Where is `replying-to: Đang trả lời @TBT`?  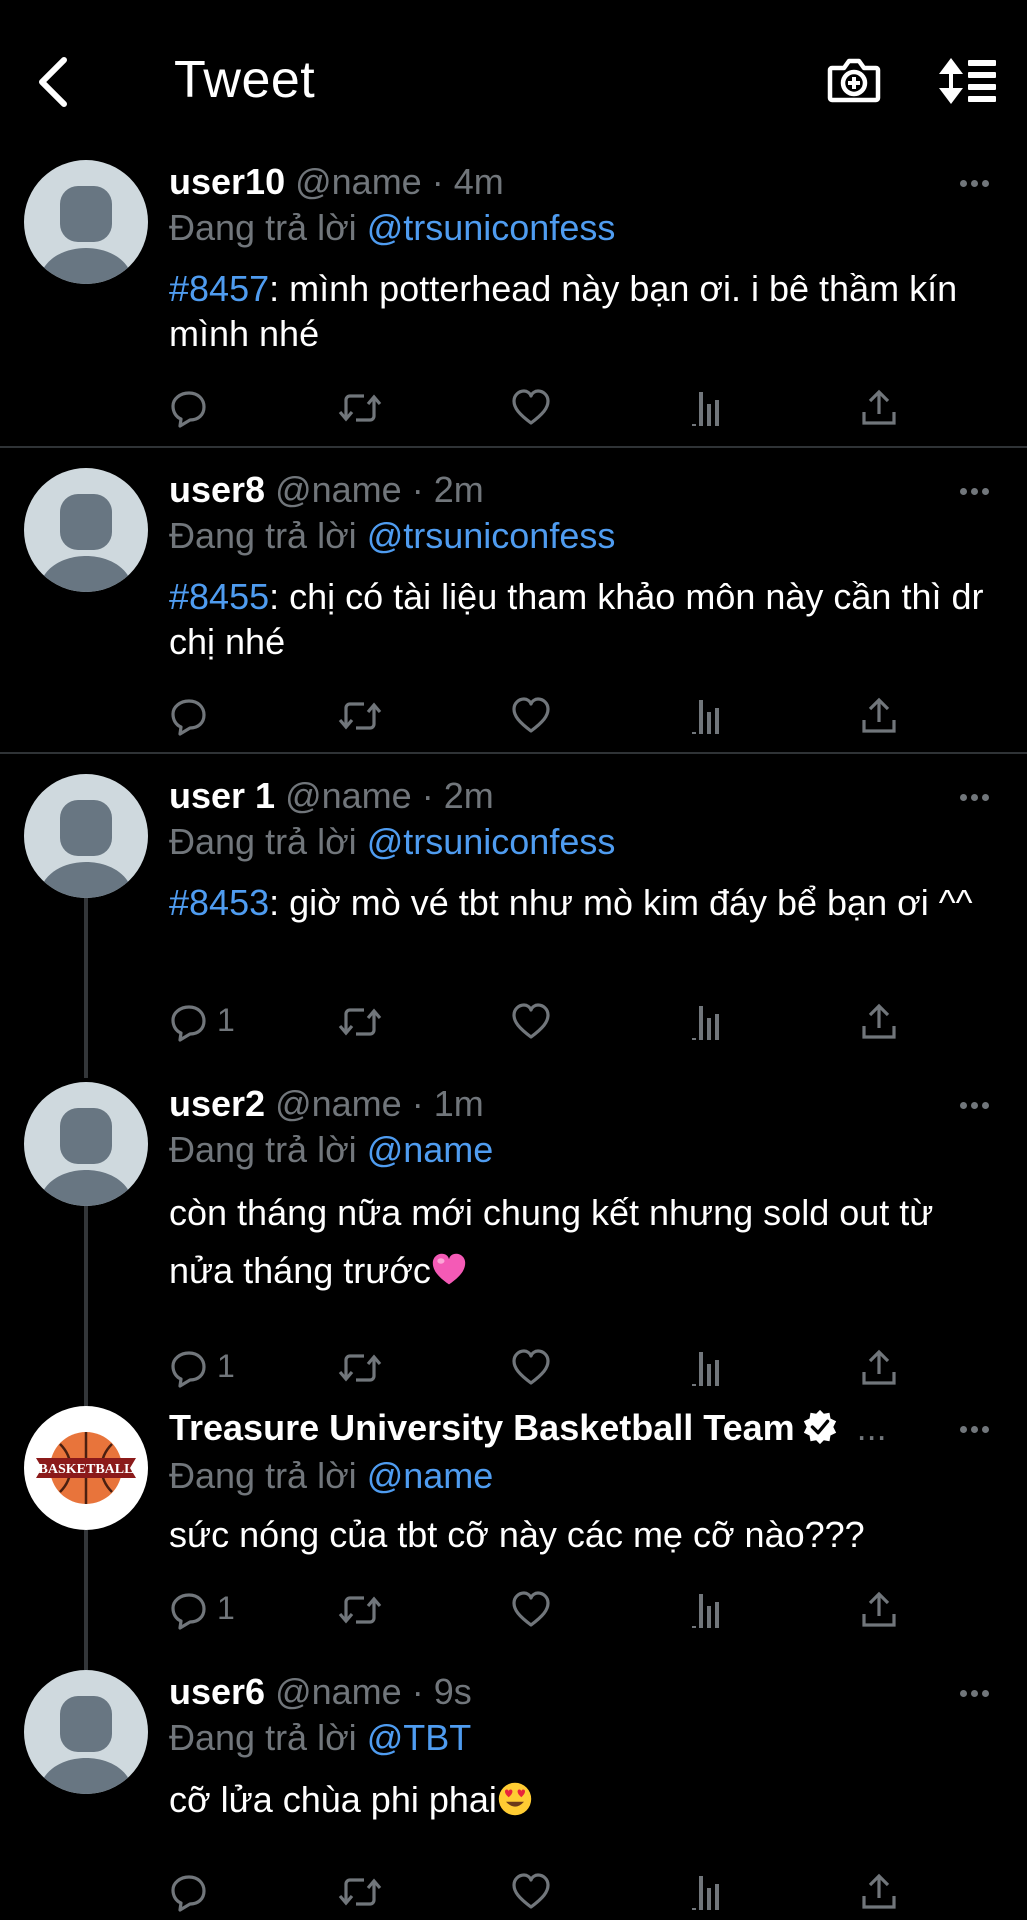 replying-to: Đang trả lời @TBT is located at coordinates (320, 1738).